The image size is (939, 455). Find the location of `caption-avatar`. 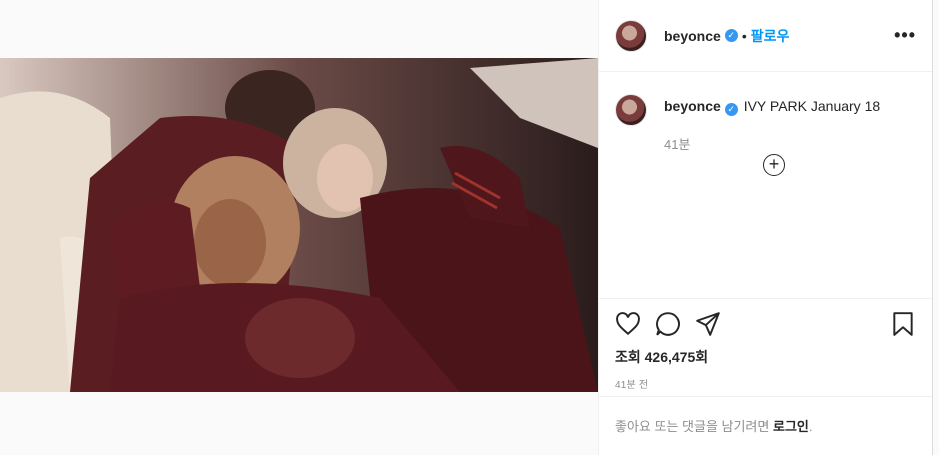

caption-avatar is located at coordinates (631, 110).